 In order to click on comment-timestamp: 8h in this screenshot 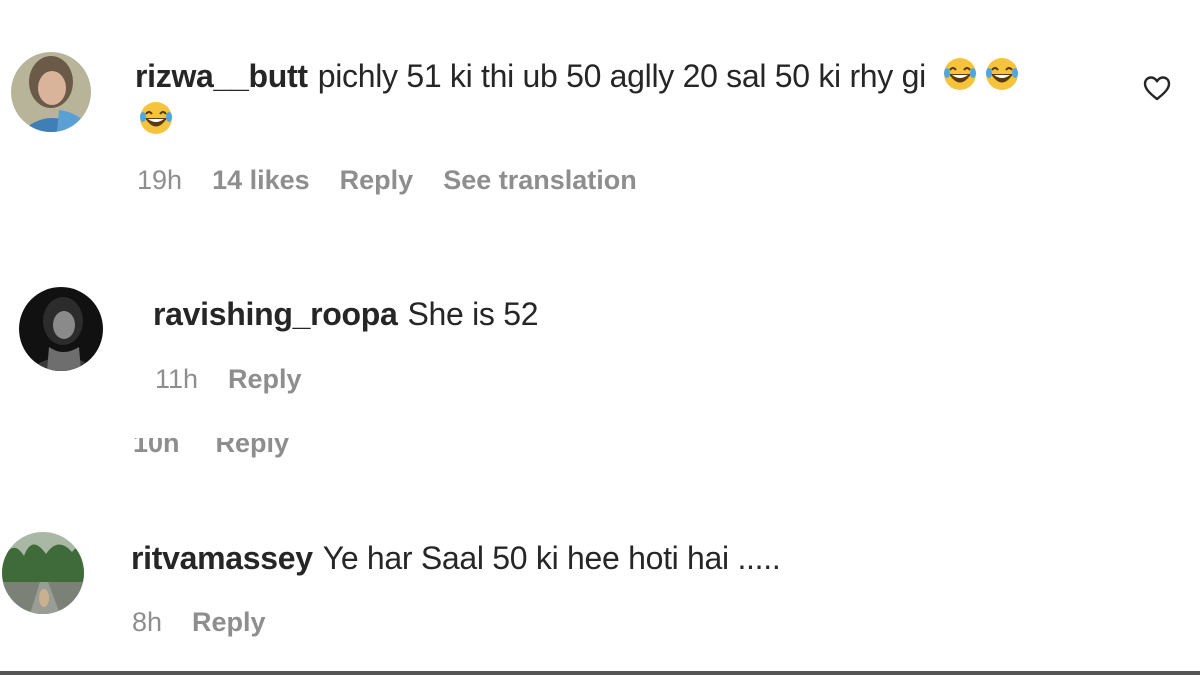, I will do `click(147, 622)`.